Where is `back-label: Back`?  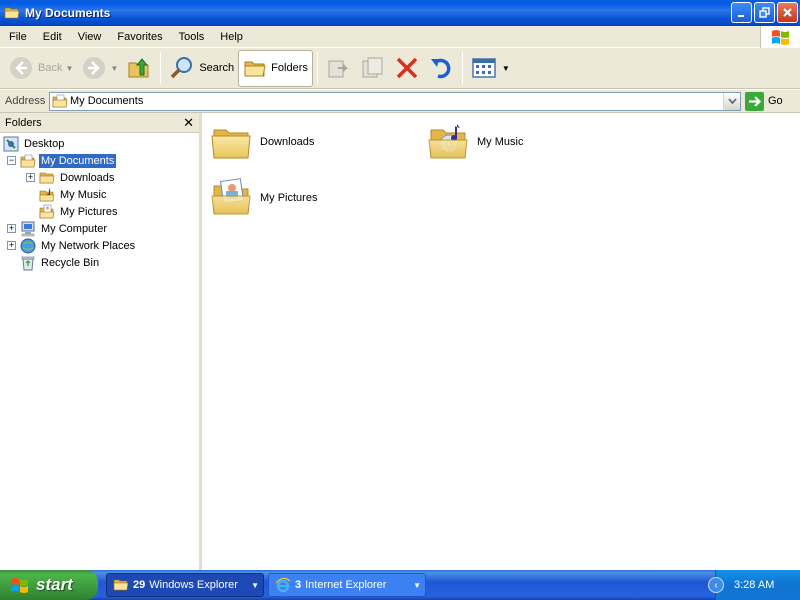
back-label: Back is located at coordinates (50, 68).